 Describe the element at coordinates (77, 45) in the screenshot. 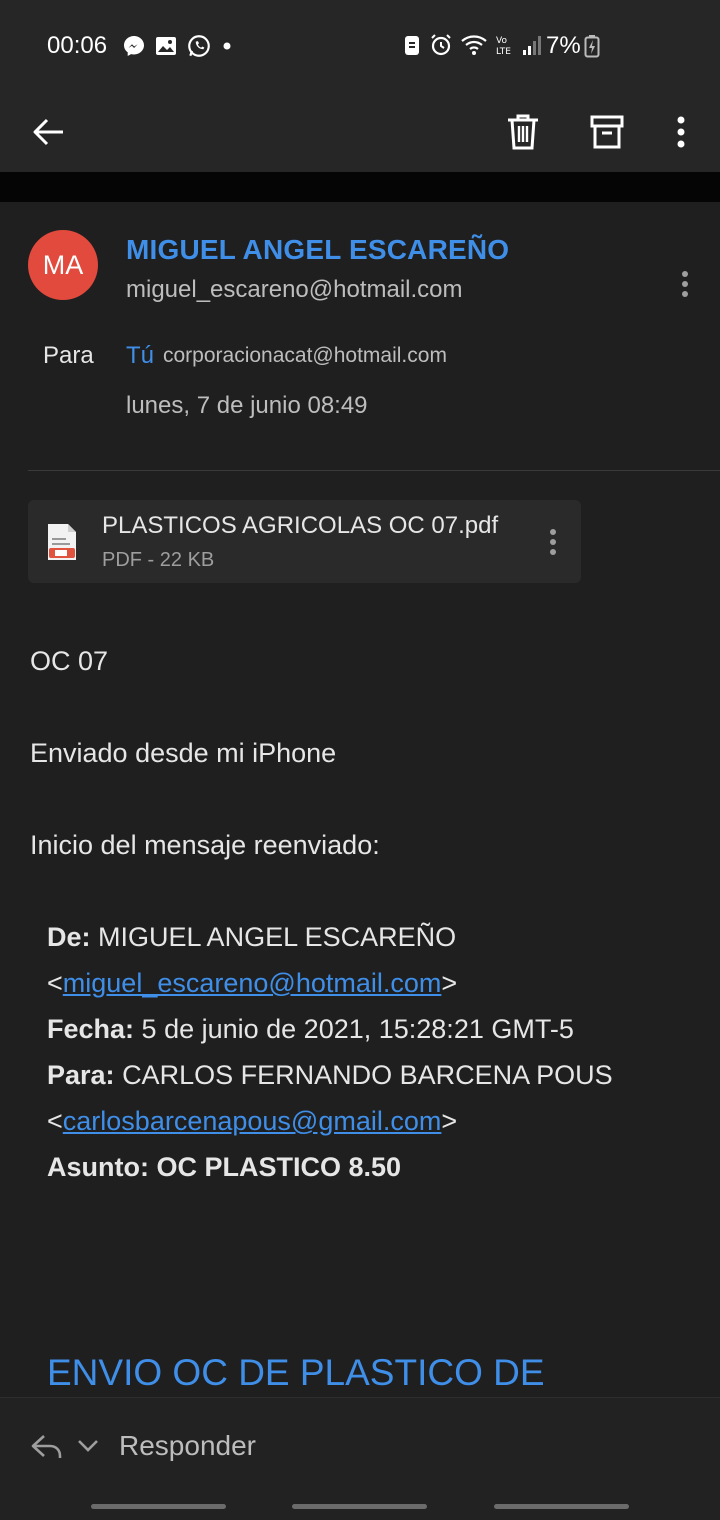

I see `status-time: 00:06` at that location.